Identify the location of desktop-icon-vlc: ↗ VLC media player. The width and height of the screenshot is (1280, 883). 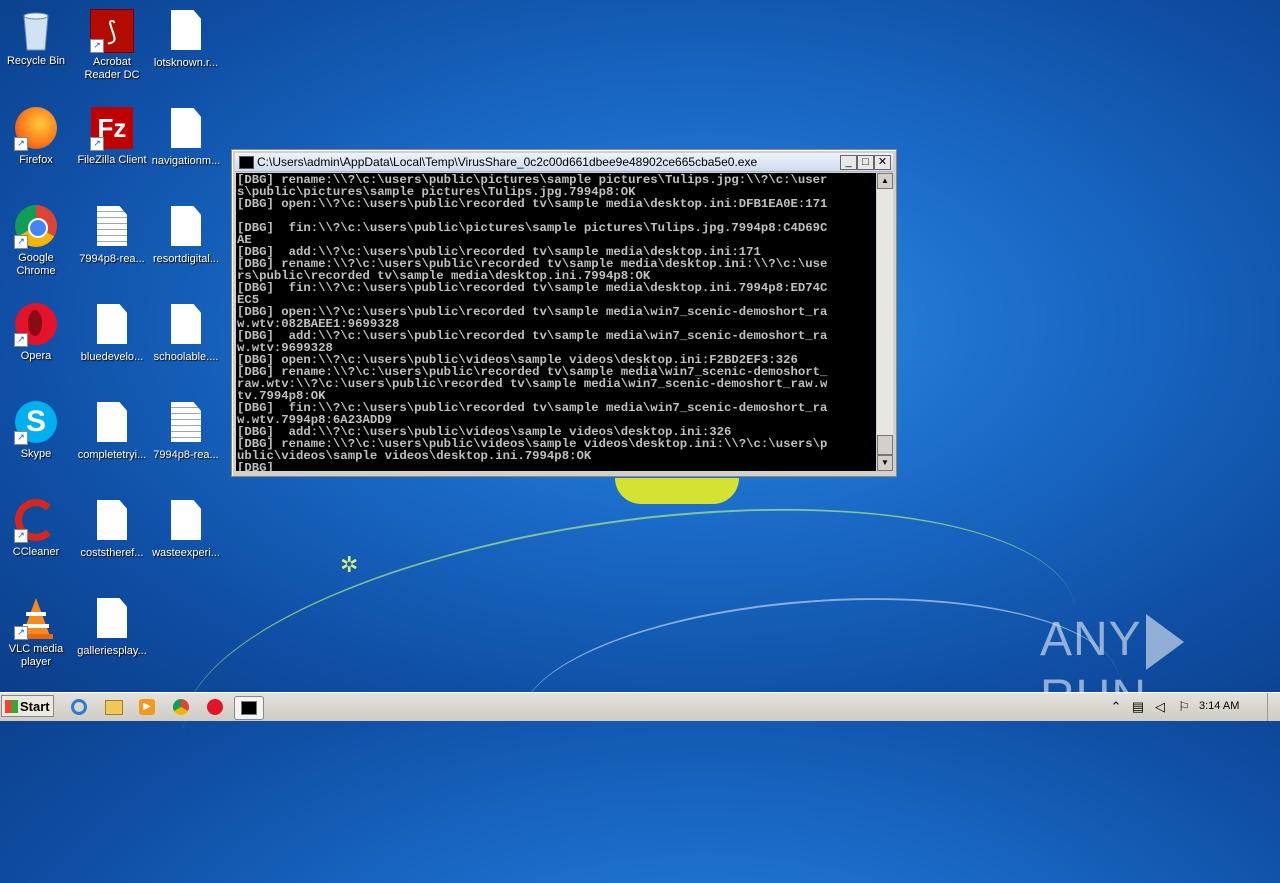
(37, 632).